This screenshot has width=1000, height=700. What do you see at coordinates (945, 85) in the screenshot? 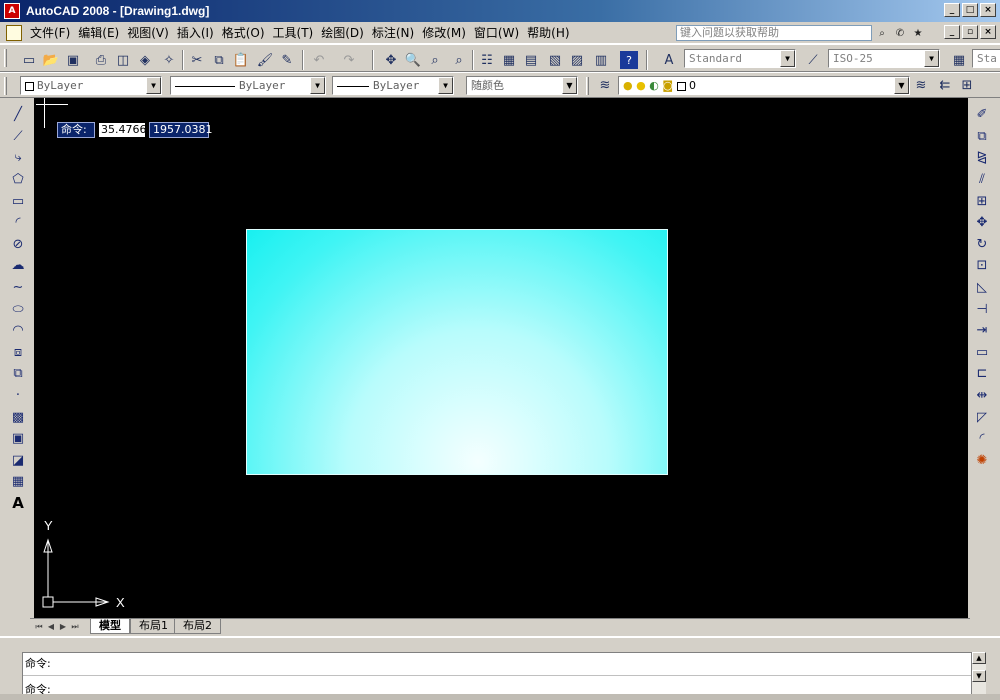
I see `layer-previous-icon: ⇇` at bounding box center [945, 85].